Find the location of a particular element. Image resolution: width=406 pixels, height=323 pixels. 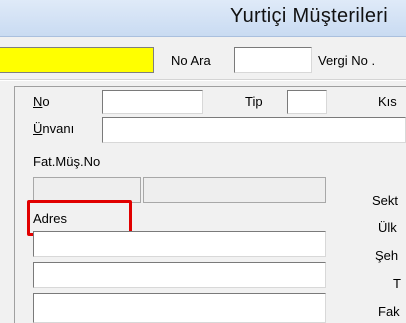

sehir-label: Şeh is located at coordinates (387, 255).